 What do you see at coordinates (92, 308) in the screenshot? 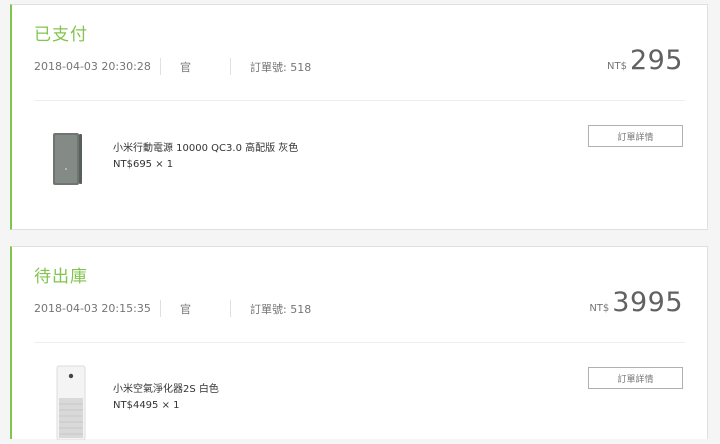
I see `order-date: 2018-04-03 20:15:35` at bounding box center [92, 308].